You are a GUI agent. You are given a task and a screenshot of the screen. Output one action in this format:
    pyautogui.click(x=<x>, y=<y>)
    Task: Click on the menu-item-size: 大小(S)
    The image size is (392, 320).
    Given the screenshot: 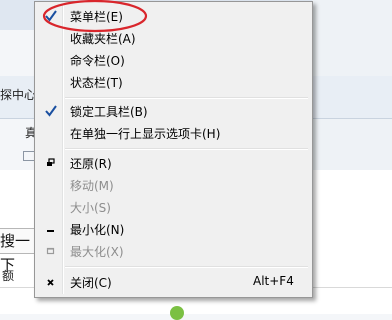 What is the action you would take?
    pyautogui.click(x=173, y=207)
    